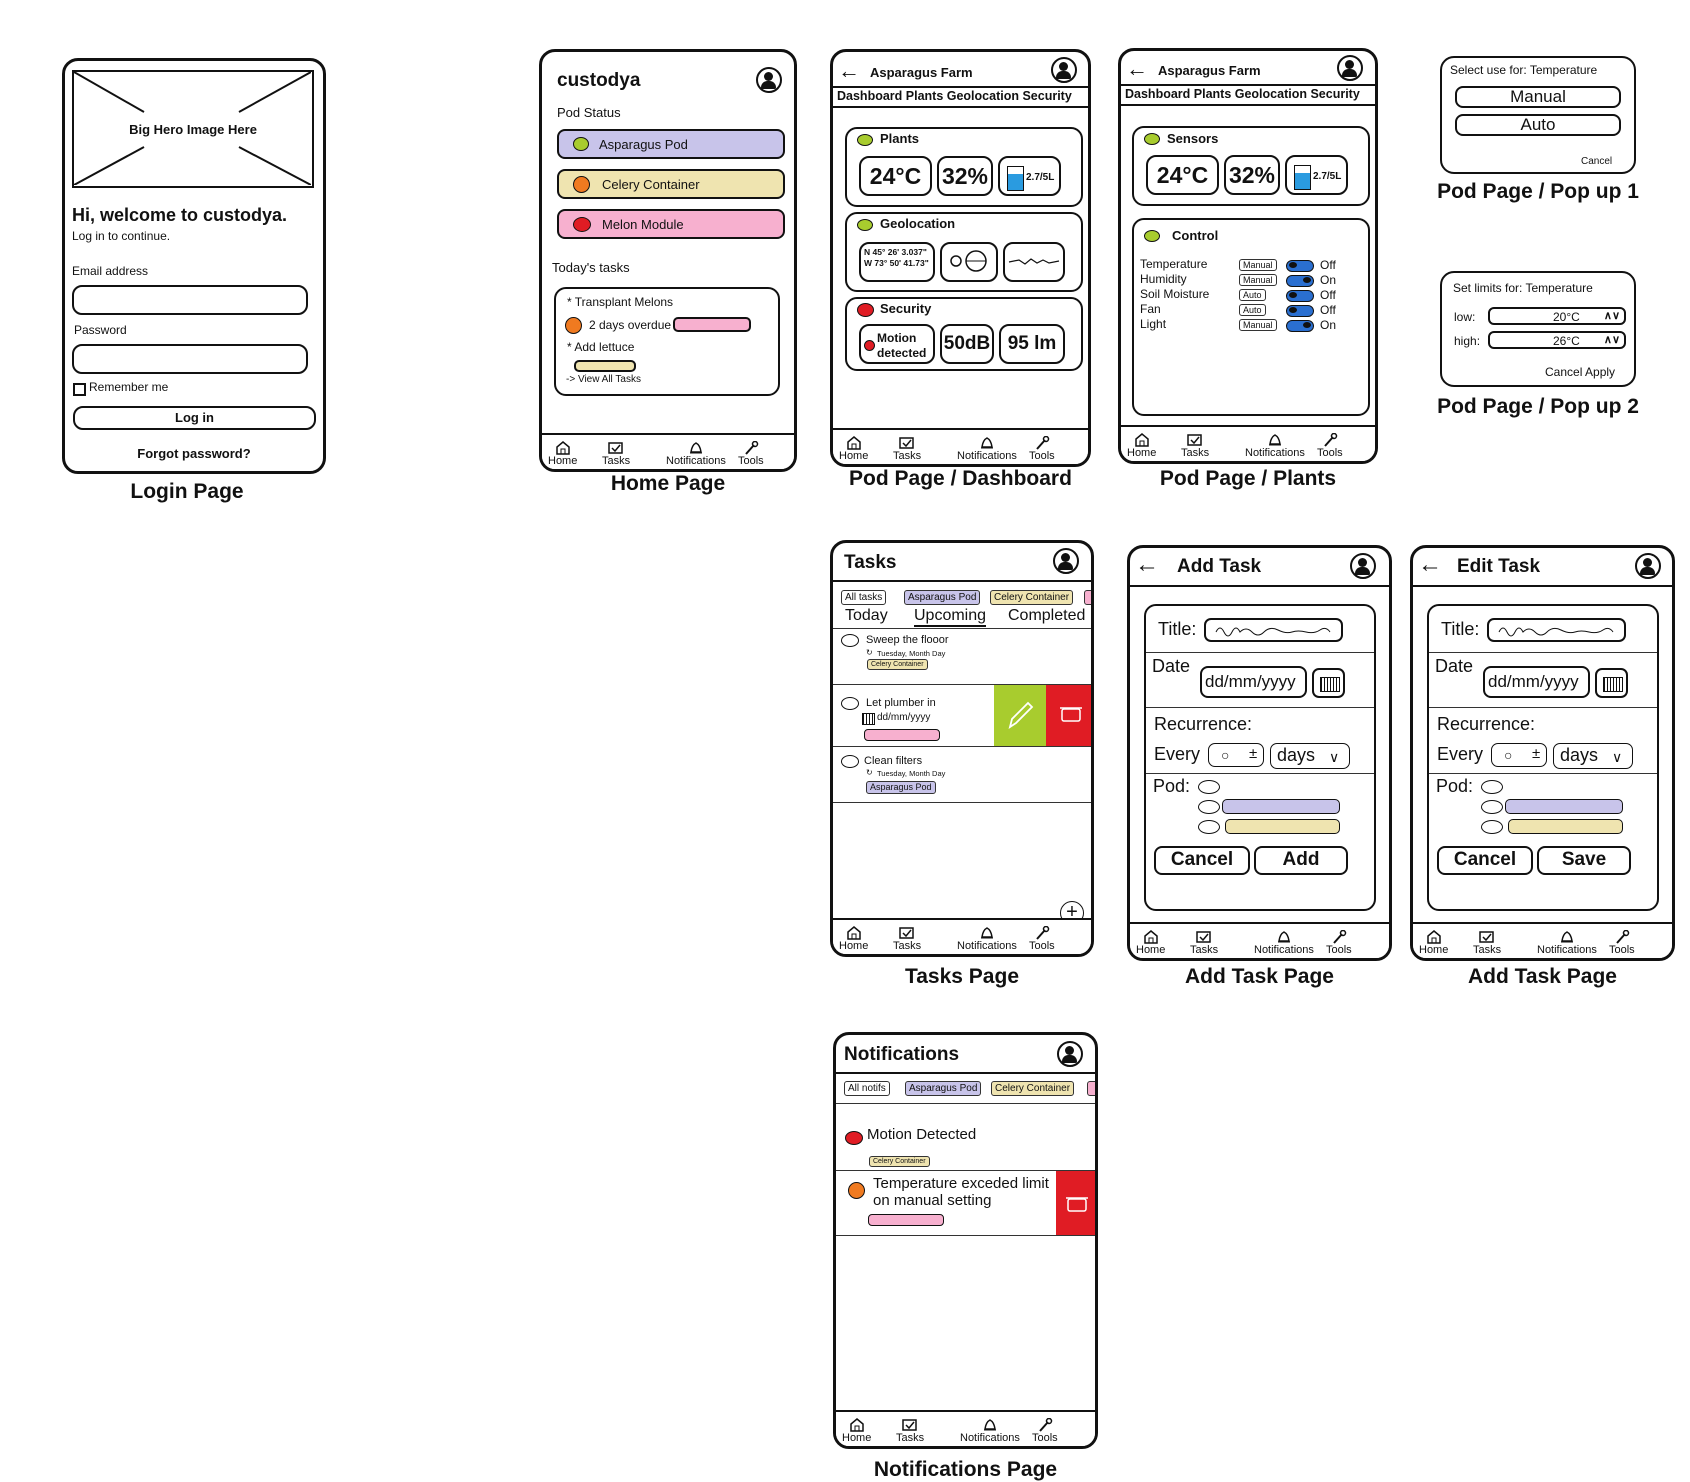 The image size is (1690, 1482). I want to click on manual-option: Manual, so click(1538, 97).